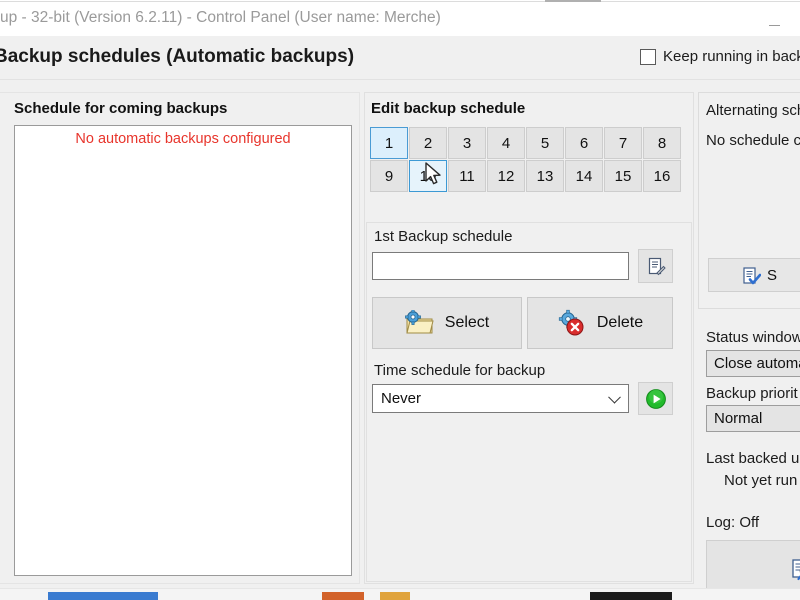 Image resolution: width=800 pixels, height=600 pixels. What do you see at coordinates (506, 143) in the screenshot?
I see `schedule-number-4: 4` at bounding box center [506, 143].